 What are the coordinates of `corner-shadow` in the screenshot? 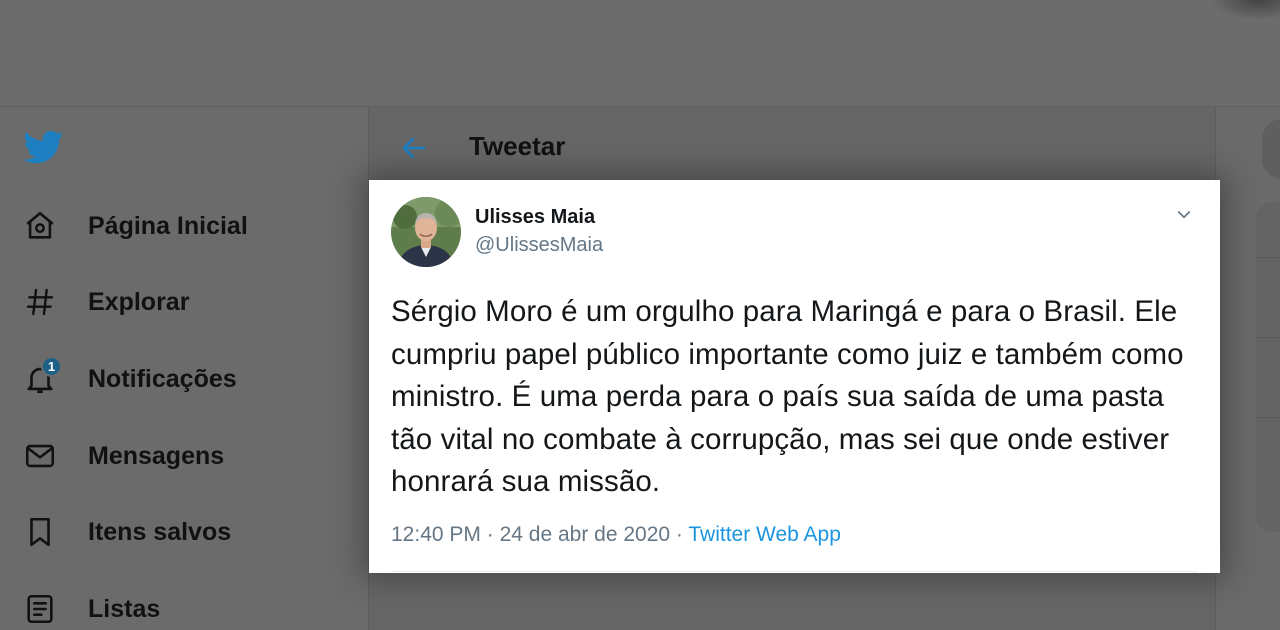 It's located at (1245, 10).